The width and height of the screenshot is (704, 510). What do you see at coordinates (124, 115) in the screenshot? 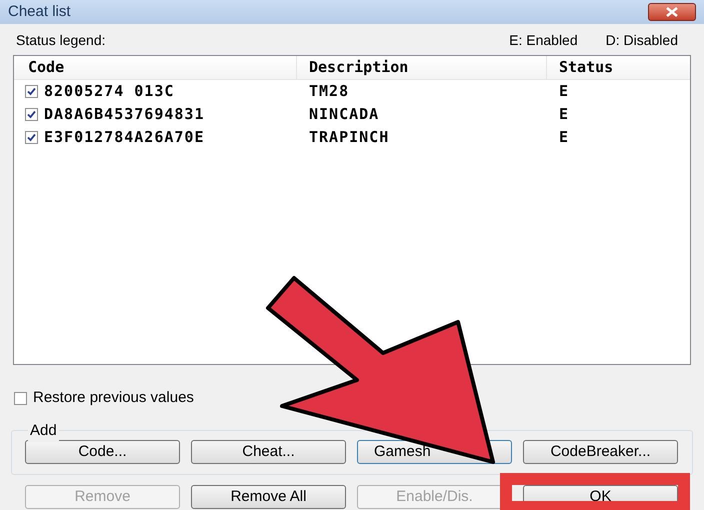
I see `table-cell-text: DA8A6B4537694831` at bounding box center [124, 115].